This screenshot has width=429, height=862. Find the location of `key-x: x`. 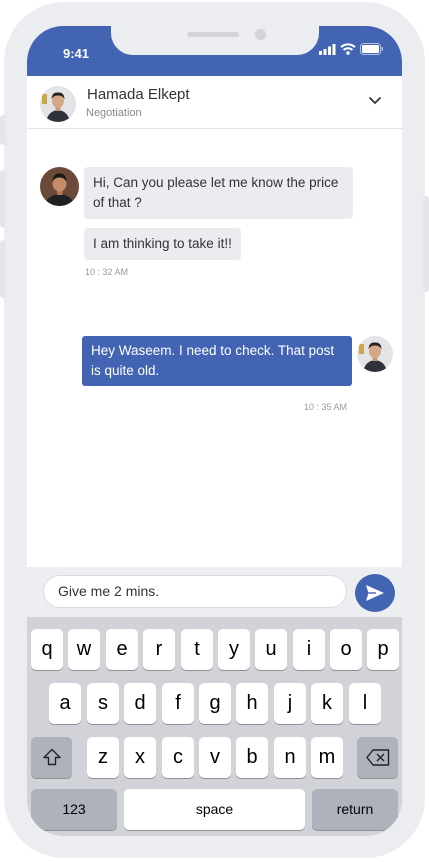

key-x: x is located at coordinates (140, 757).